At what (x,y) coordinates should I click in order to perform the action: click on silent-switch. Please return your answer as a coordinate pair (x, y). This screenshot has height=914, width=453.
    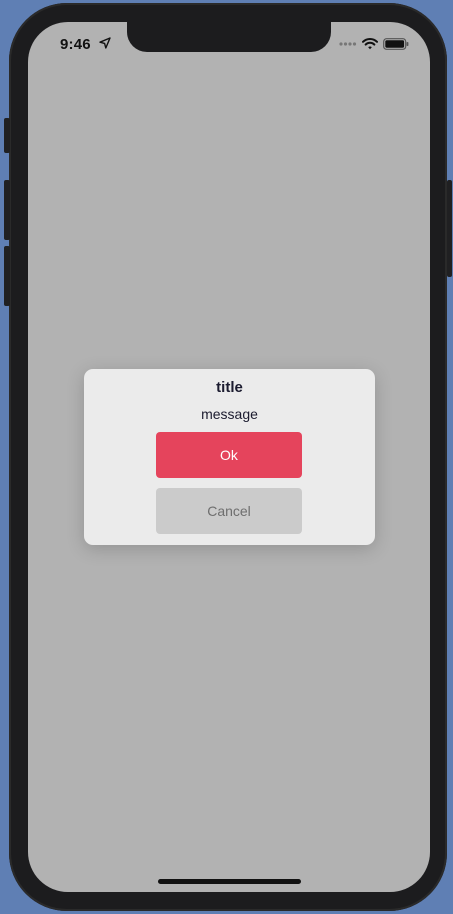
    Looking at the image, I should click on (7, 135).